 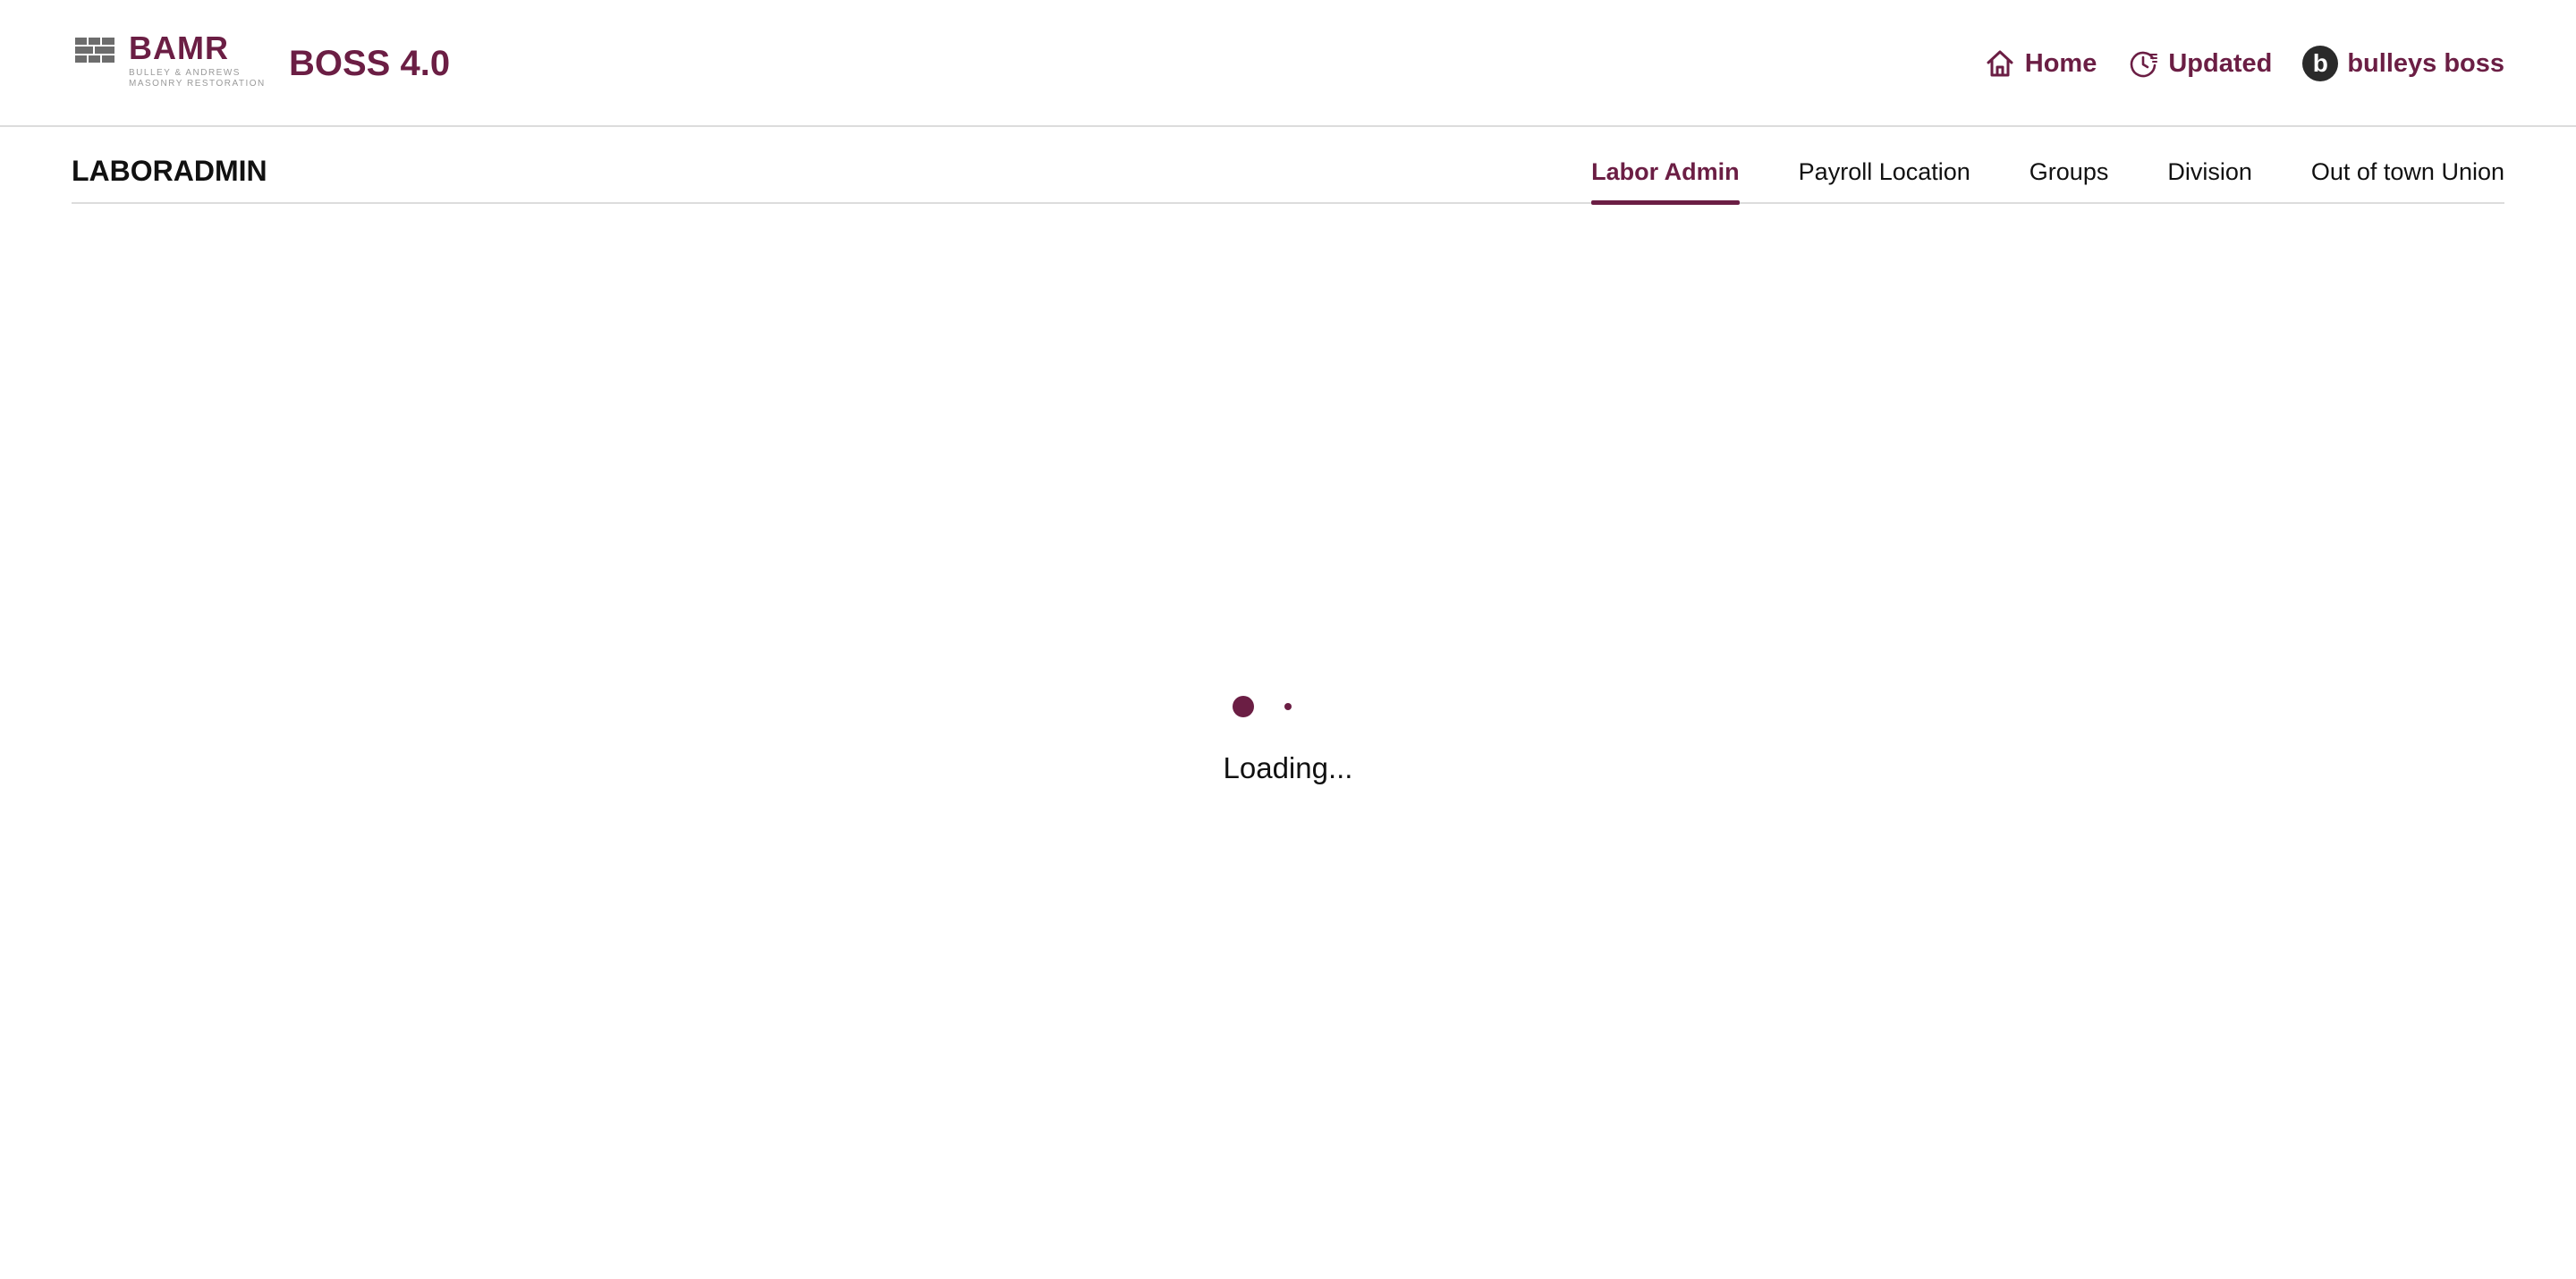 I want to click on brick-logo-icon, so click(x=94, y=50).